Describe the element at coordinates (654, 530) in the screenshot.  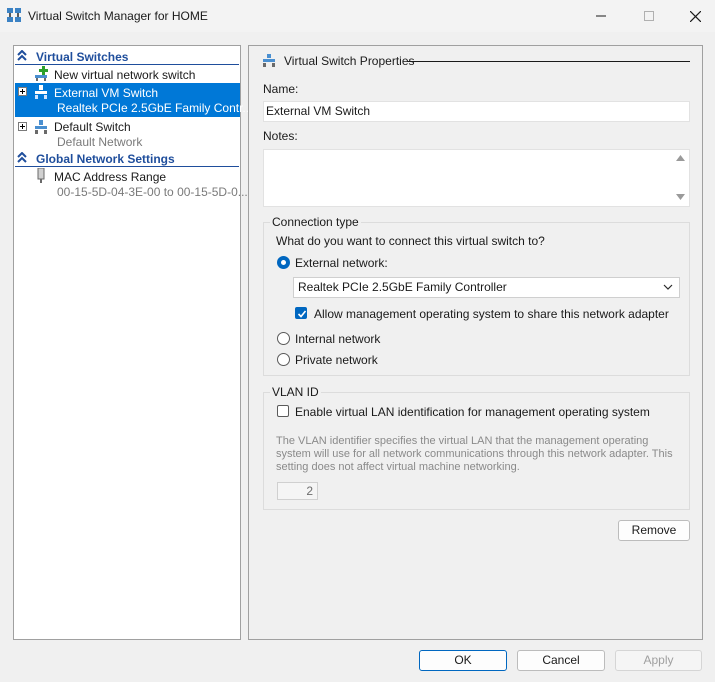
I see `remove-button: Remove` at that location.